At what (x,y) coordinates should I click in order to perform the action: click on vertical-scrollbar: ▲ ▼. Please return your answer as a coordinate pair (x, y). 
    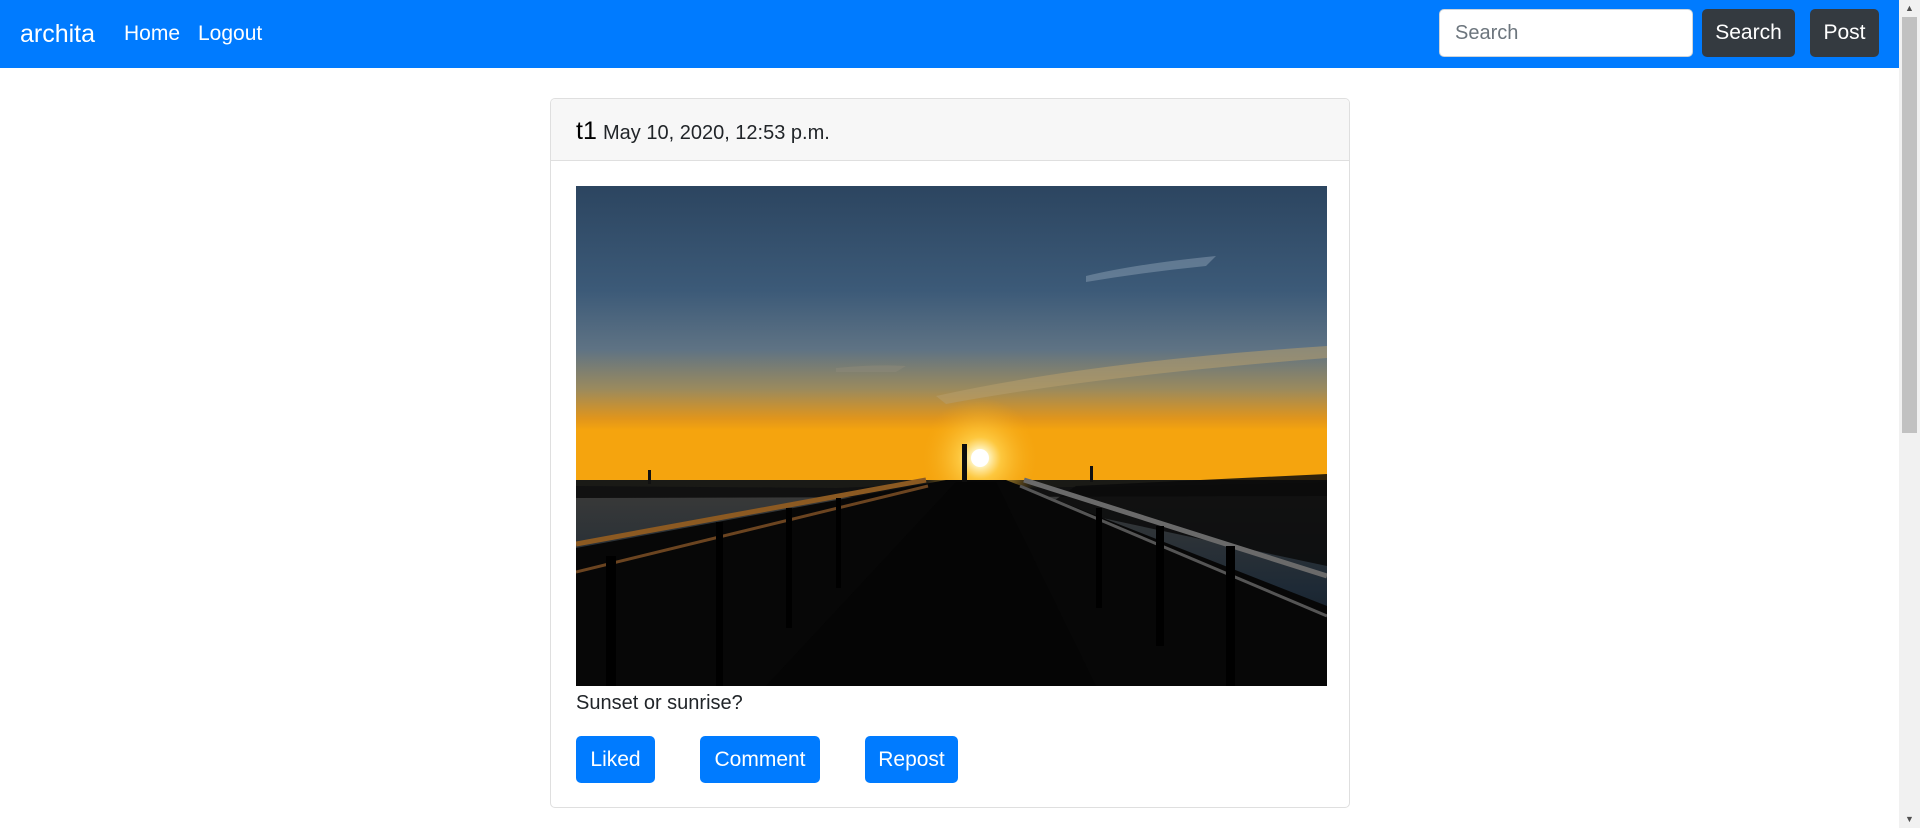
    Looking at the image, I should click on (1909, 414).